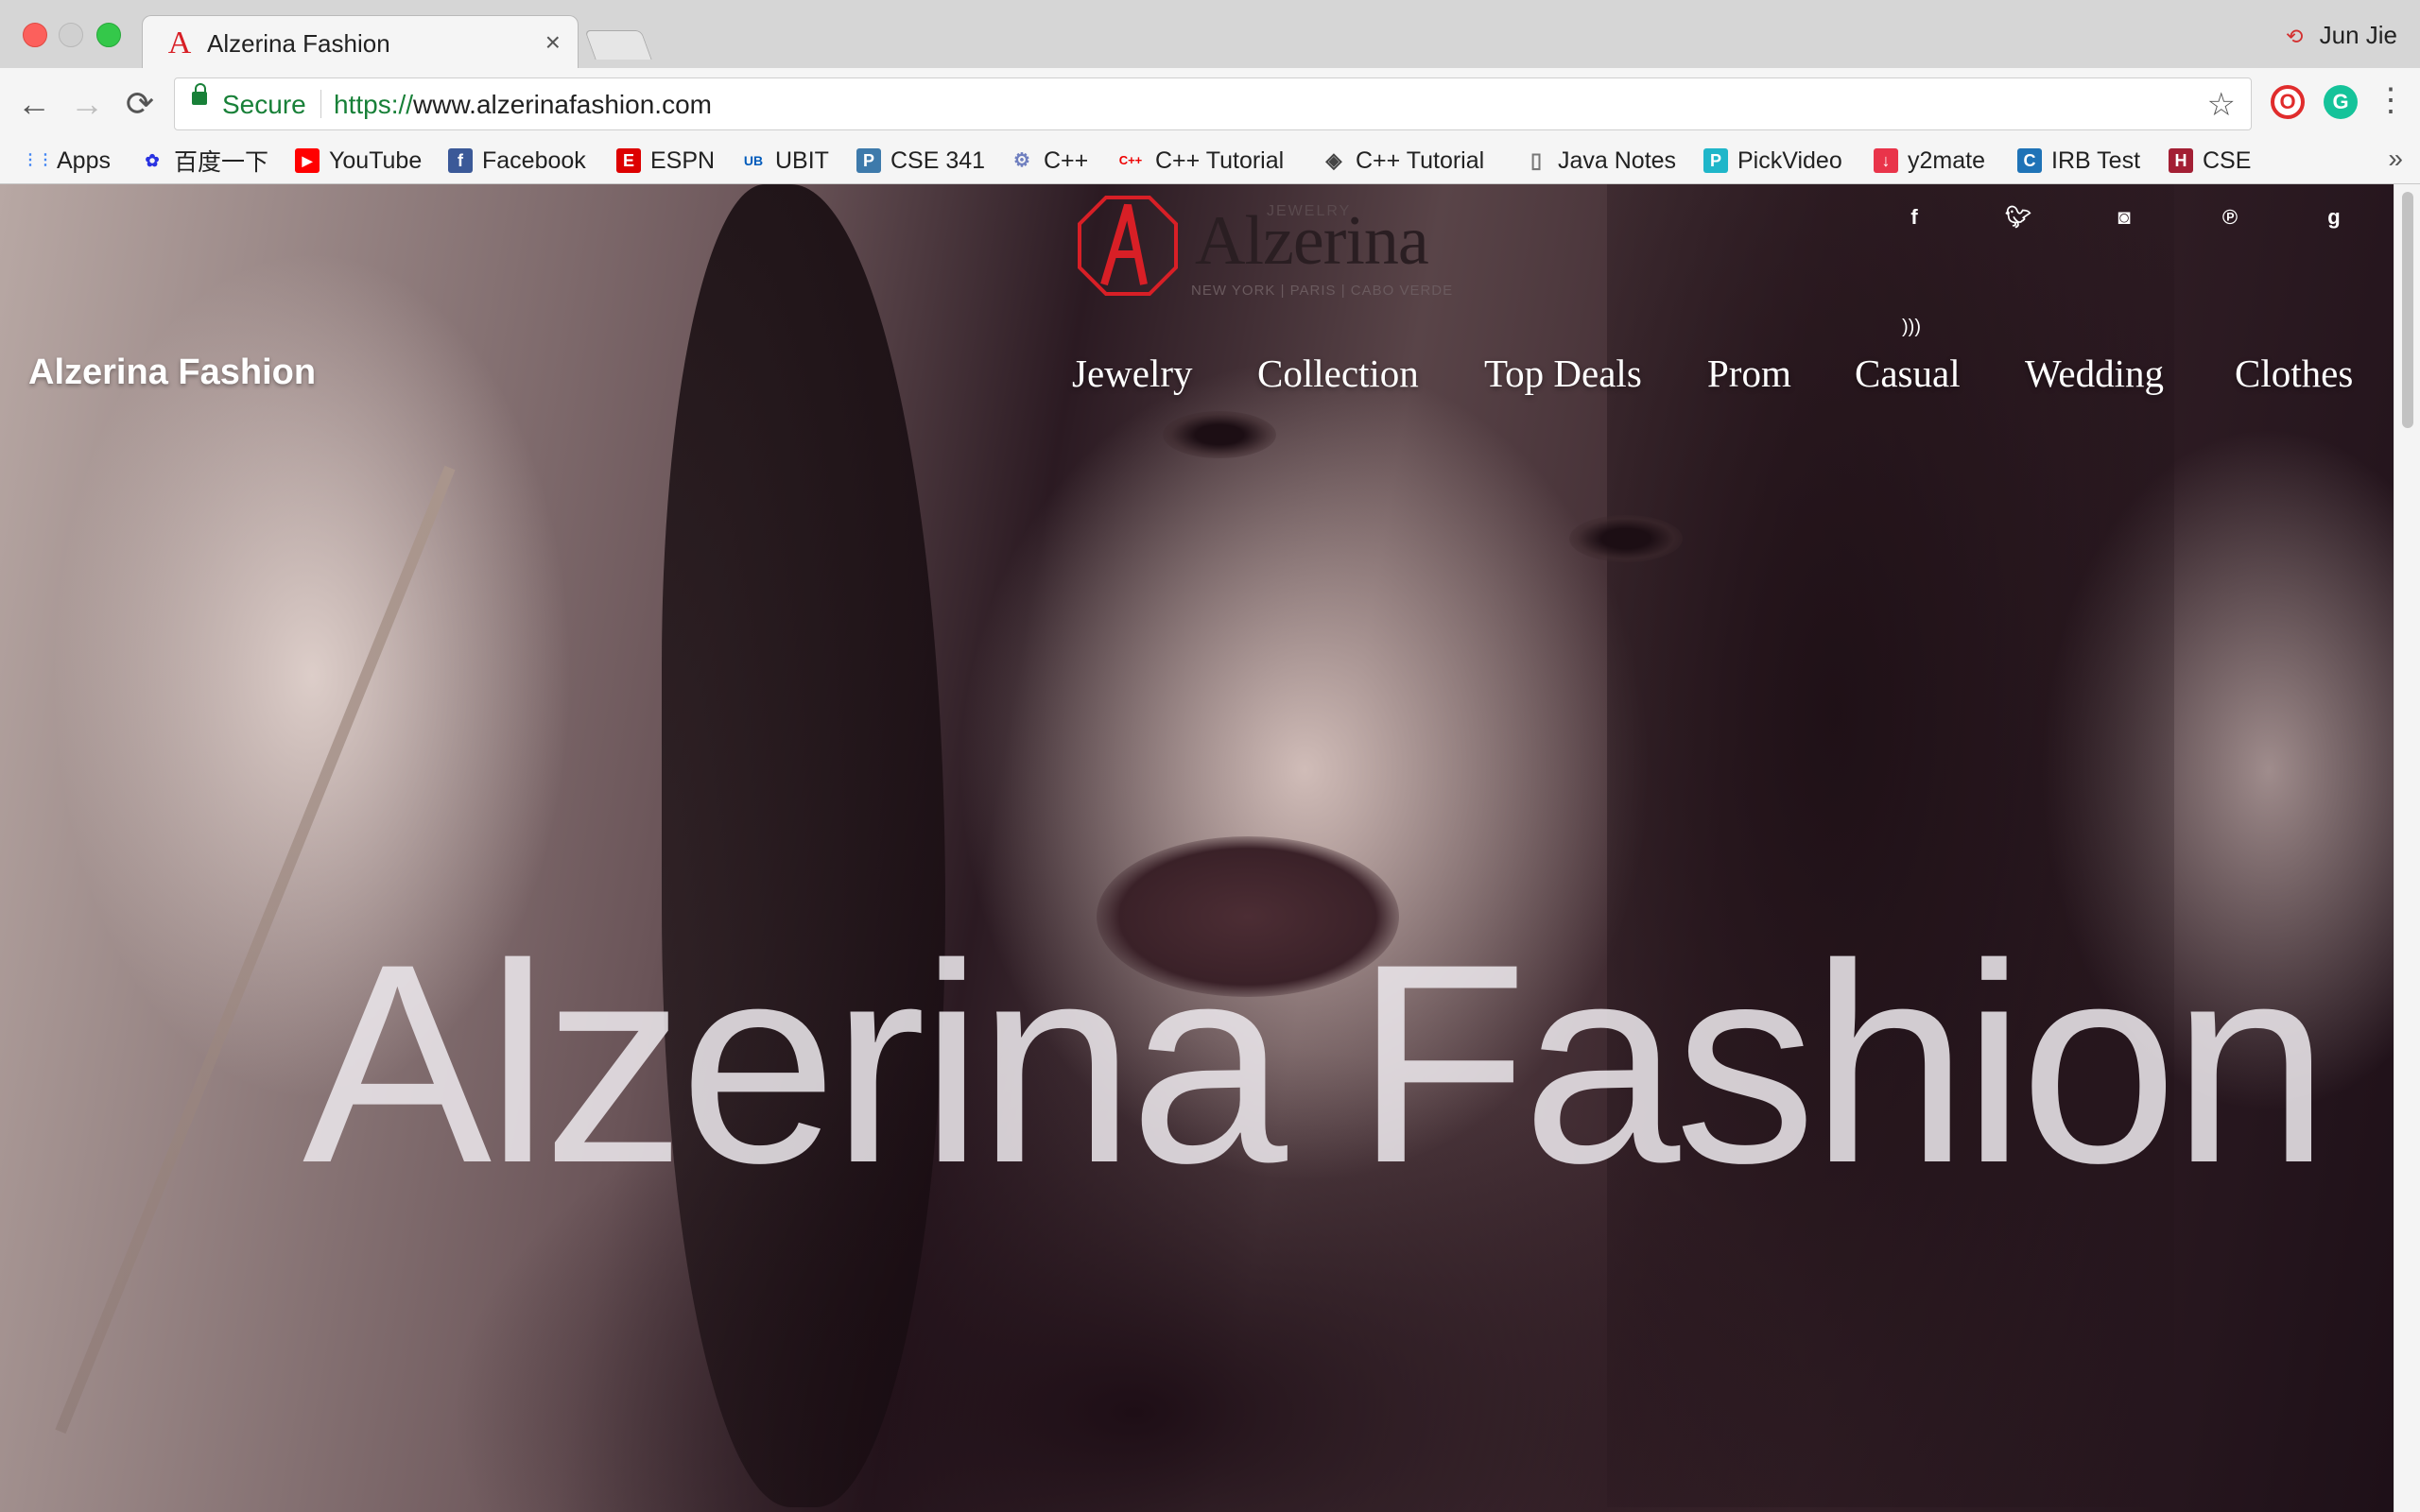  I want to click on espn-icon: E, so click(628, 160).